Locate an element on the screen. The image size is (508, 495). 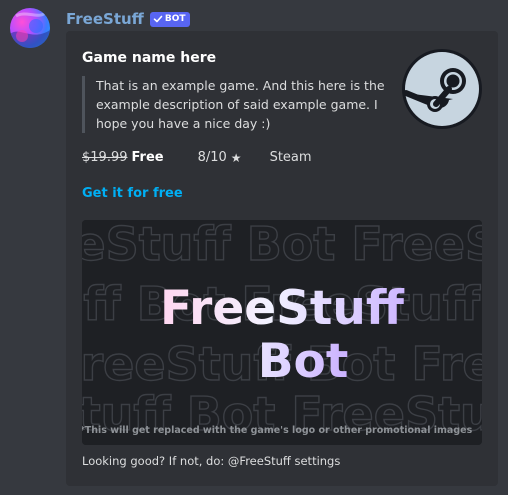
rating-value: 8/10 is located at coordinates (212, 157).